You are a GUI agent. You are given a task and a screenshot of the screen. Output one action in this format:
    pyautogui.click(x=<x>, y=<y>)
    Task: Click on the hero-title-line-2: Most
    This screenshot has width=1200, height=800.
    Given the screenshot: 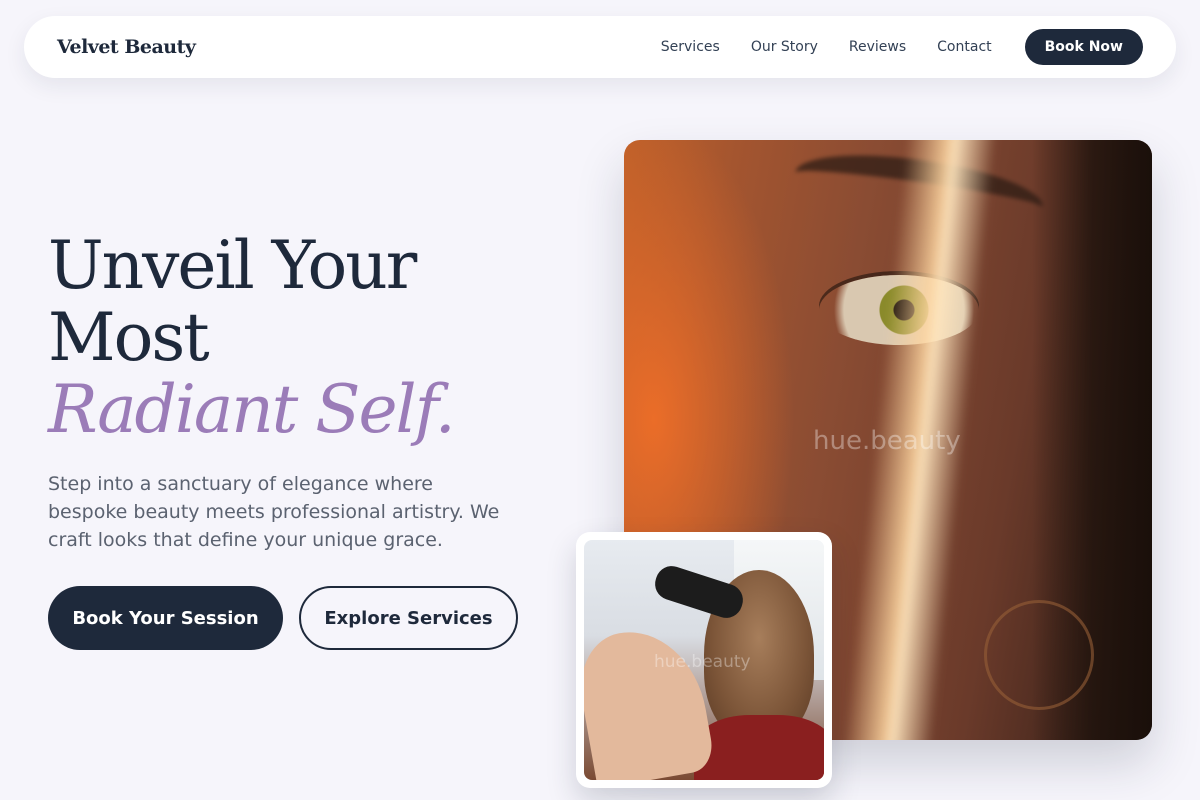 What is the action you would take?
    pyautogui.click(x=129, y=337)
    